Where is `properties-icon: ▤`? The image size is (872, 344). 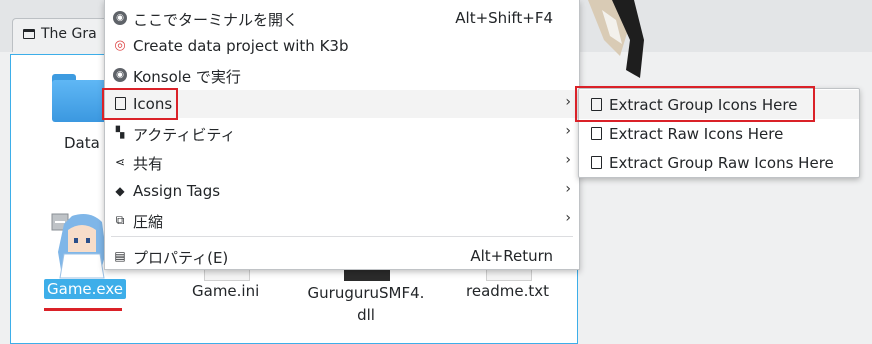 properties-icon: ▤ is located at coordinates (120, 256).